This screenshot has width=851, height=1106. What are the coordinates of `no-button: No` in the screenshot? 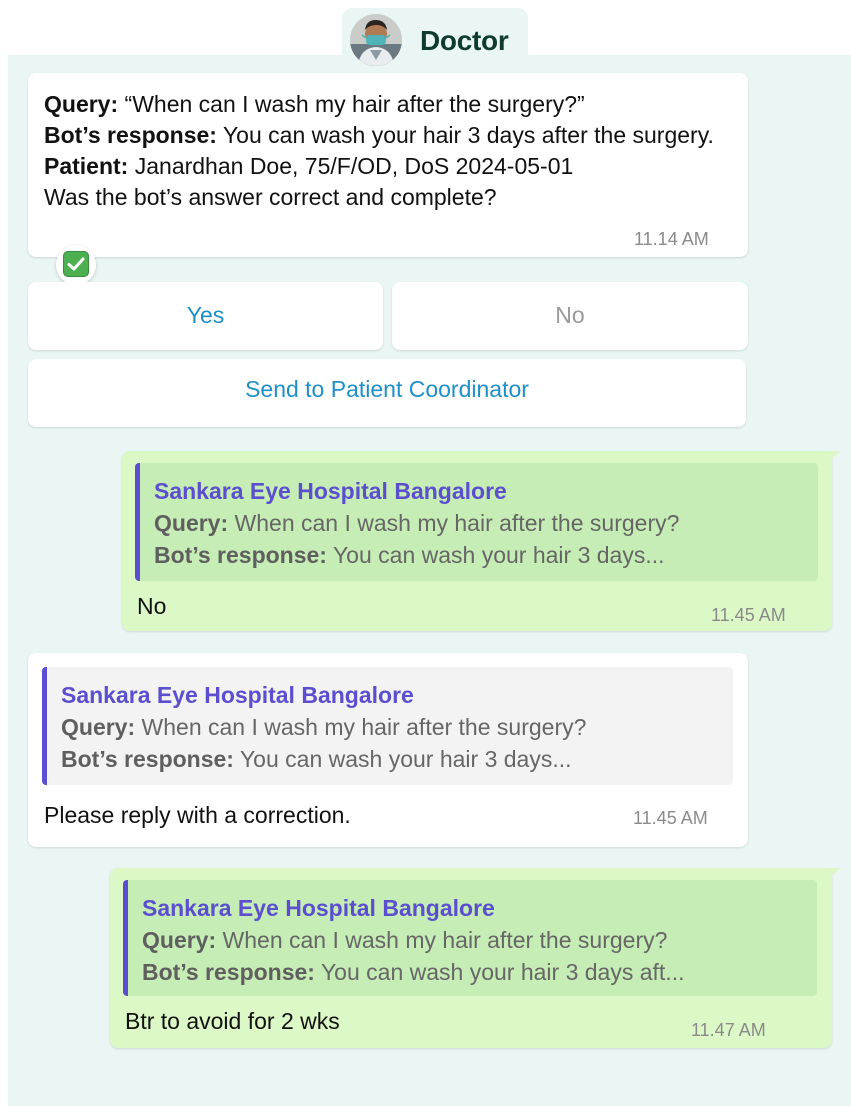 It's located at (570, 316).